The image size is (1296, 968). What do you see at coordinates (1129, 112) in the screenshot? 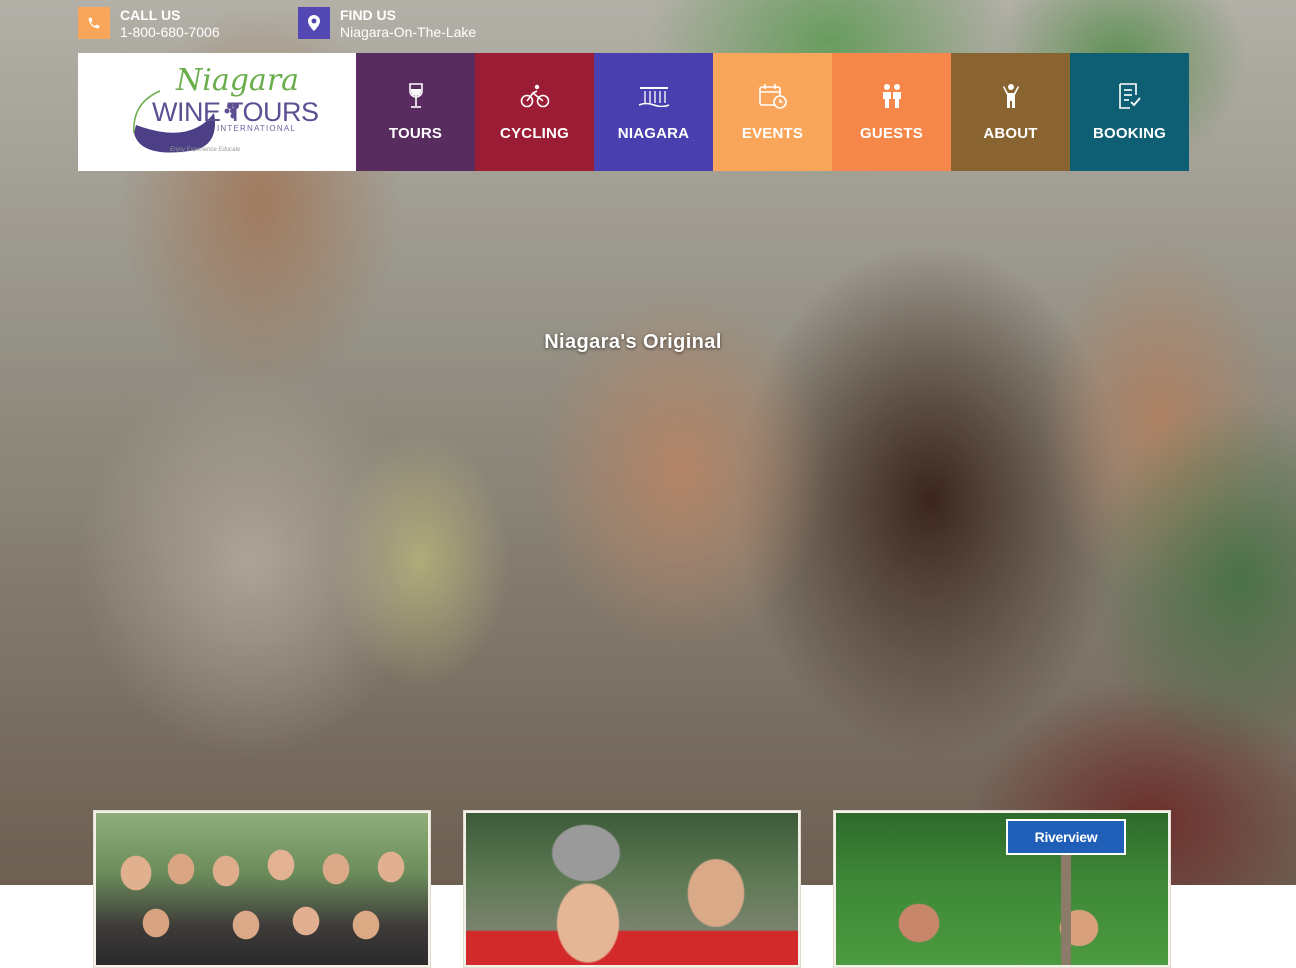
I see `nav-booking: BOOKING` at bounding box center [1129, 112].